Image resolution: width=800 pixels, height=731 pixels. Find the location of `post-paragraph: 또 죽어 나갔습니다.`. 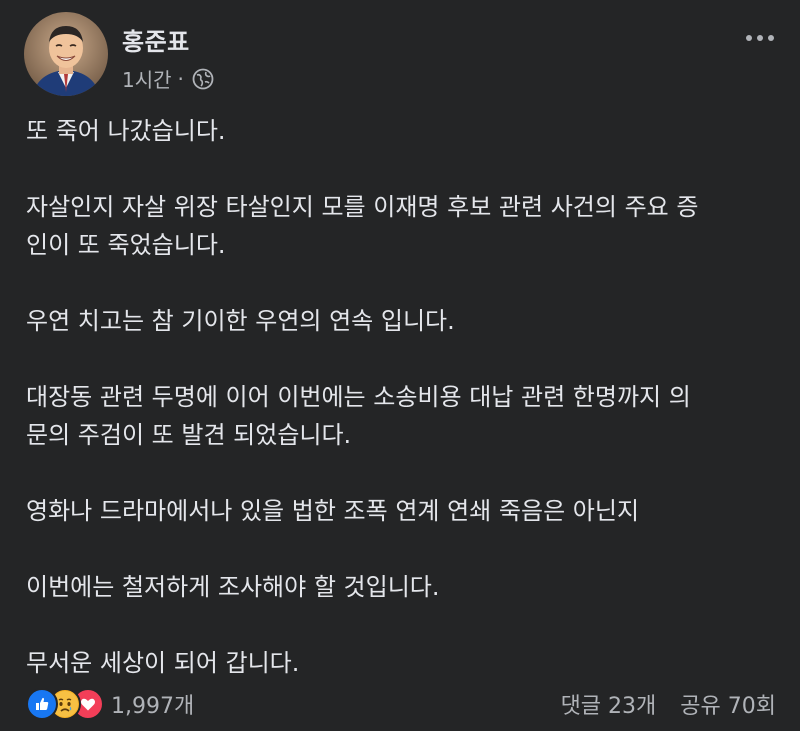

post-paragraph: 또 죽어 나갔습니다. is located at coordinates (126, 131).